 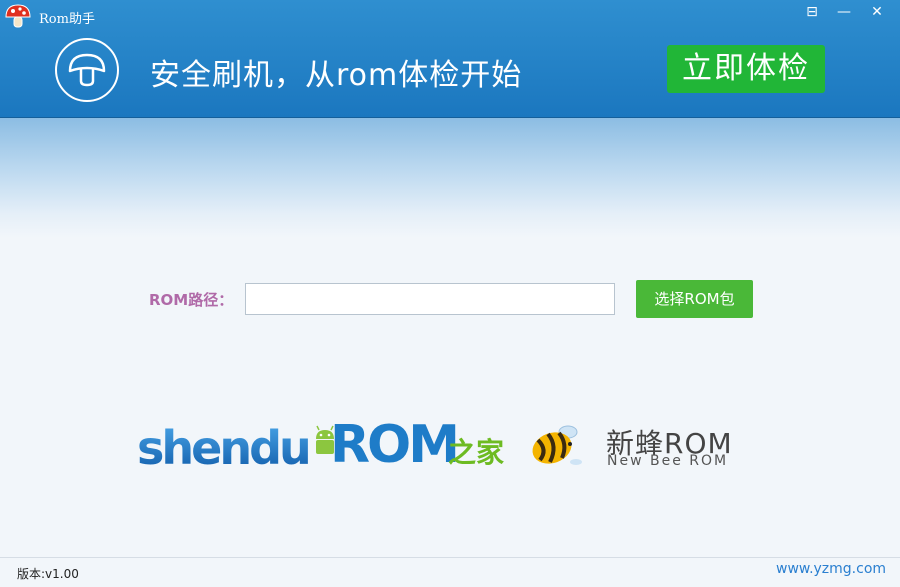 I want to click on start-check-button: 立即体检, so click(x=746, y=69).